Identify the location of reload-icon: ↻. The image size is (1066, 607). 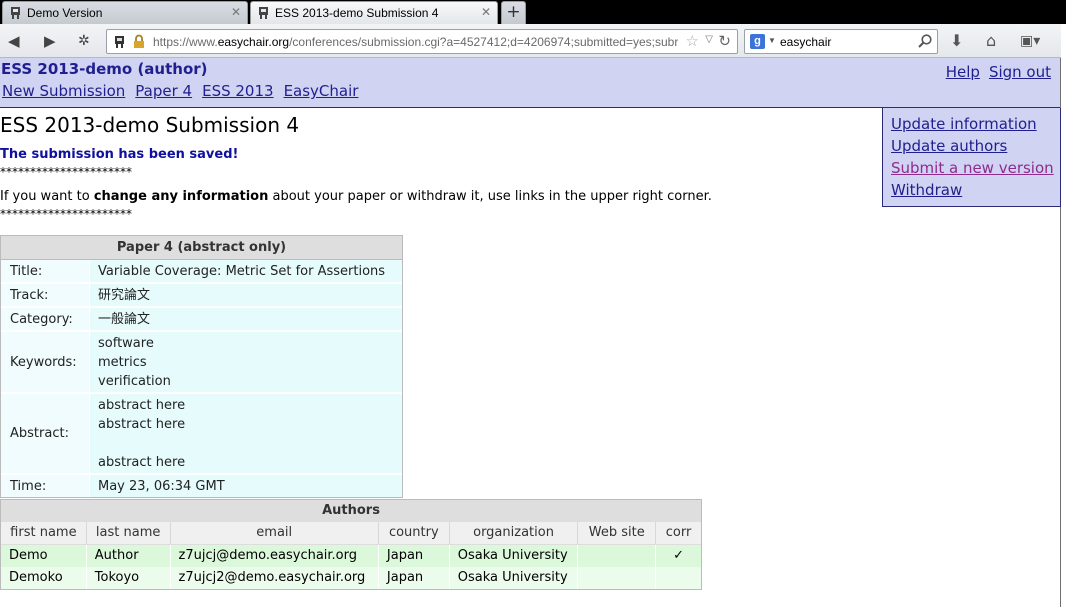
(724, 41).